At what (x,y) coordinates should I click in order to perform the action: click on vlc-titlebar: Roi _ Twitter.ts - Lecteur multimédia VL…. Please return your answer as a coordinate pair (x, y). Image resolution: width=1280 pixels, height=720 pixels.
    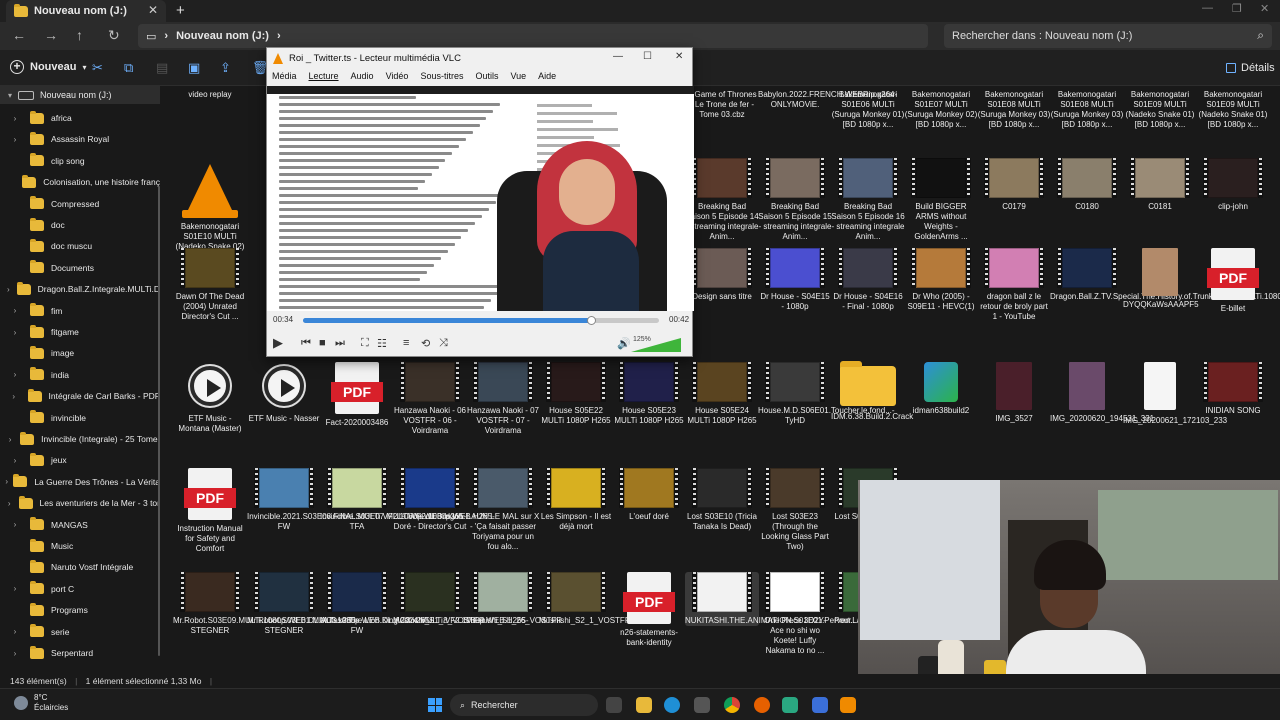
    Looking at the image, I should click on (479, 58).